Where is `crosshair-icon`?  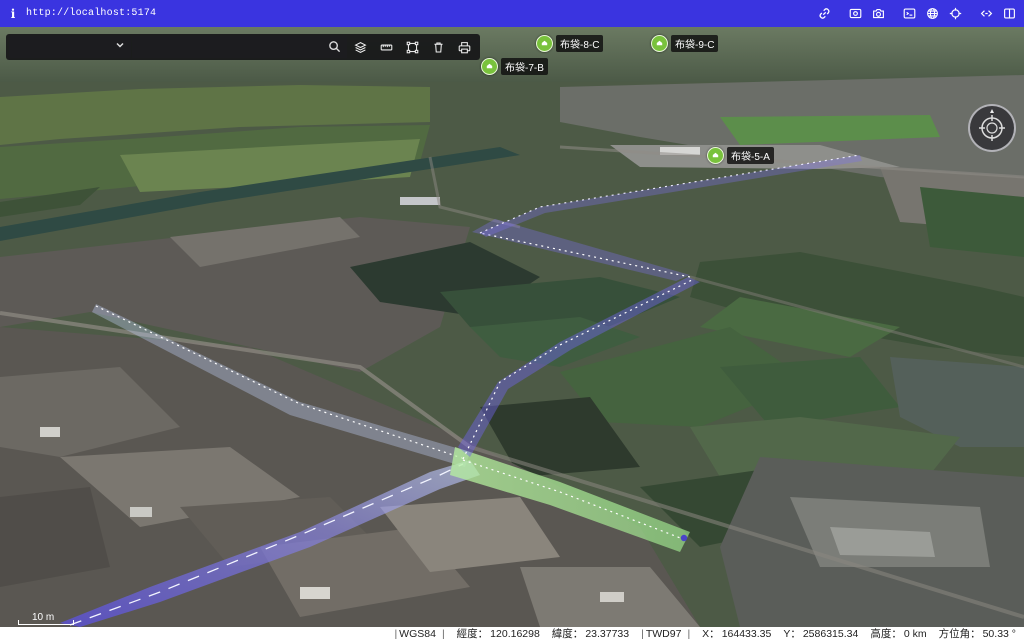 crosshair-icon is located at coordinates (955, 14).